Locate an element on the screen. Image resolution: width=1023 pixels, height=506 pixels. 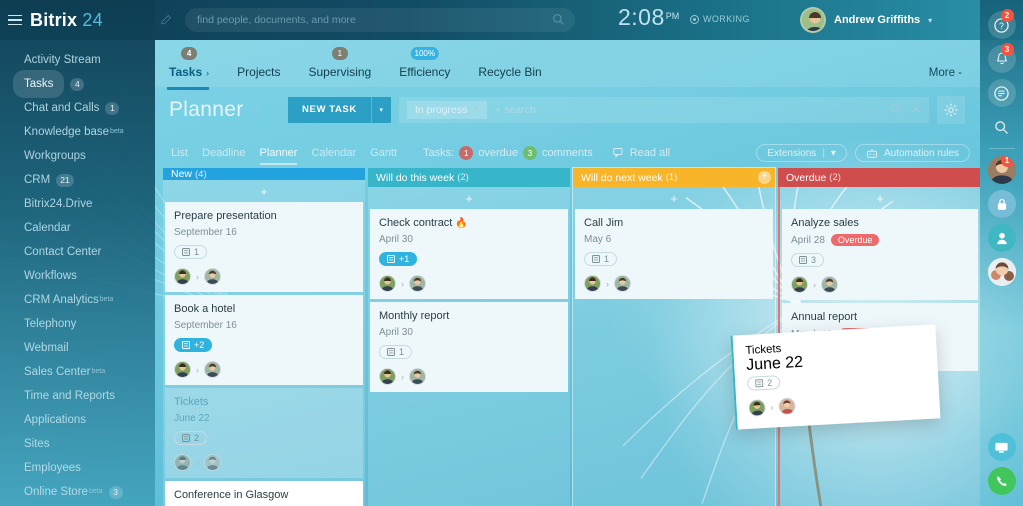
tab-recycle-bin: Recycle Bin is located at coordinates (509, 76).